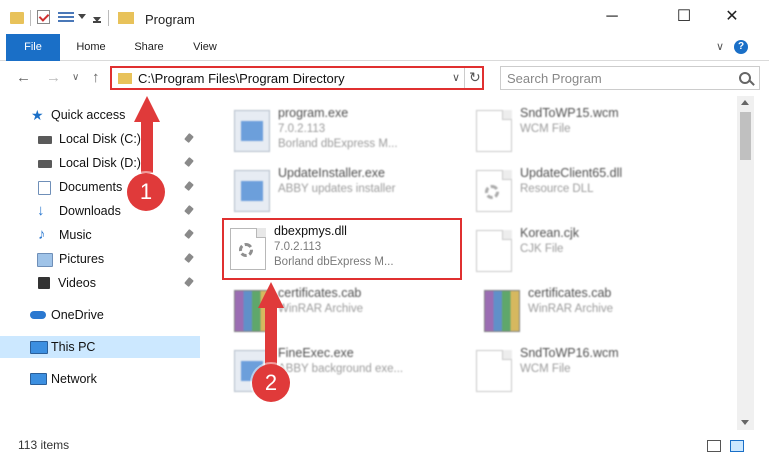  I want to click on pictures-icon, so click(45, 260).